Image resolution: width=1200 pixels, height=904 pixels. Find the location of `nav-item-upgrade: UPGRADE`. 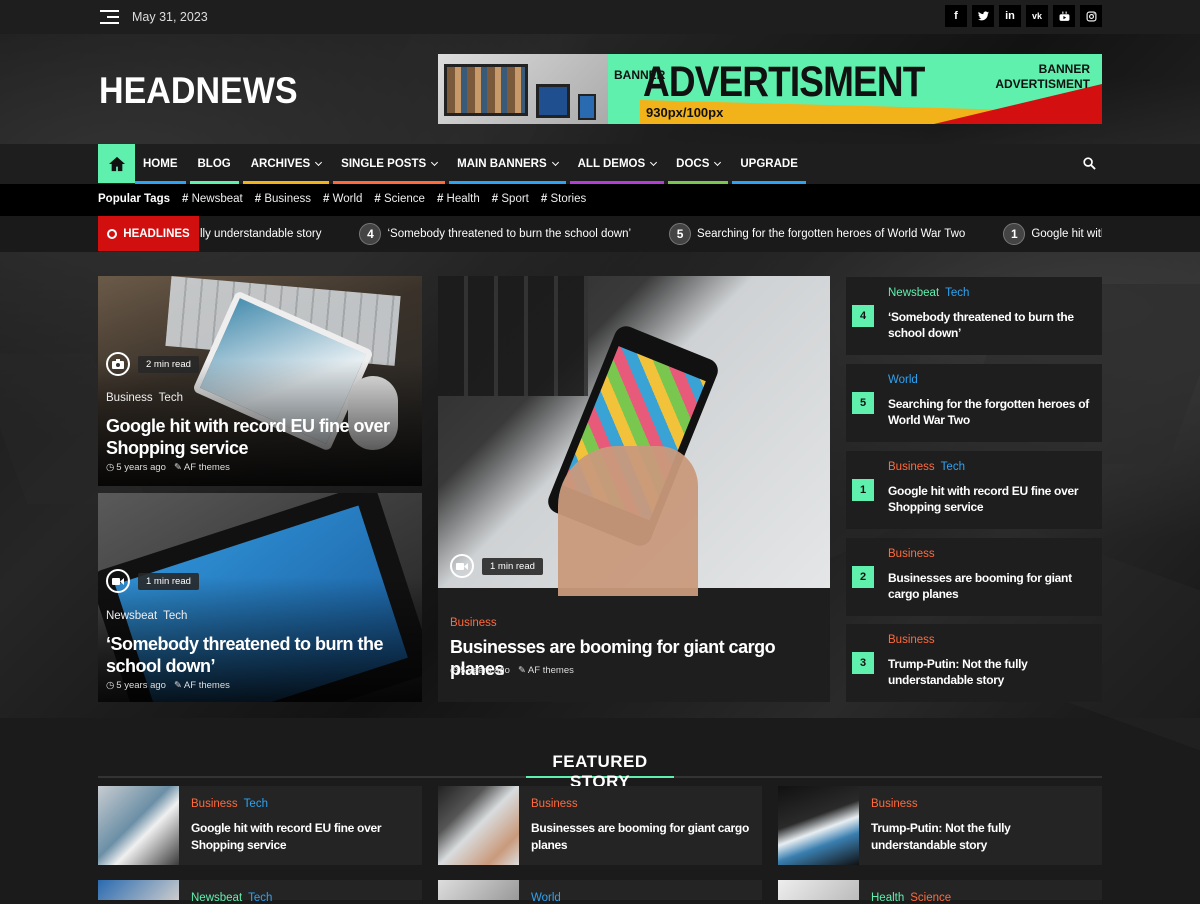

nav-item-upgrade: UPGRADE is located at coordinates (769, 164).